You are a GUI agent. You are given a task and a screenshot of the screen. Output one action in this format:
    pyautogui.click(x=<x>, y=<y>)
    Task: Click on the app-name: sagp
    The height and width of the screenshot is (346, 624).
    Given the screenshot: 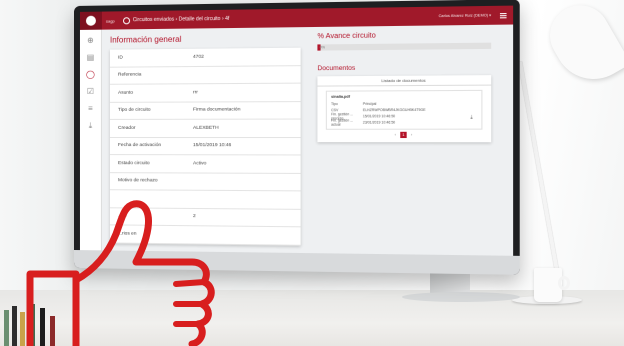 What is the action you would take?
    pyautogui.click(x=110, y=20)
    